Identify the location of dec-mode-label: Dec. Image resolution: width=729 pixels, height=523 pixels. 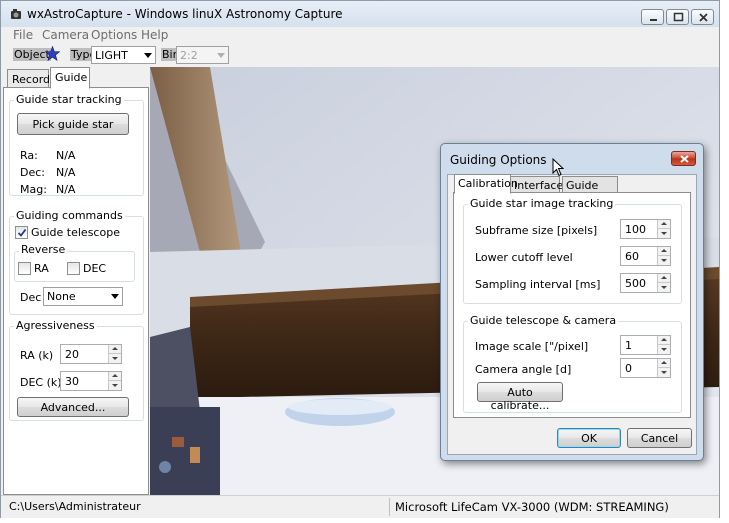
(31, 297).